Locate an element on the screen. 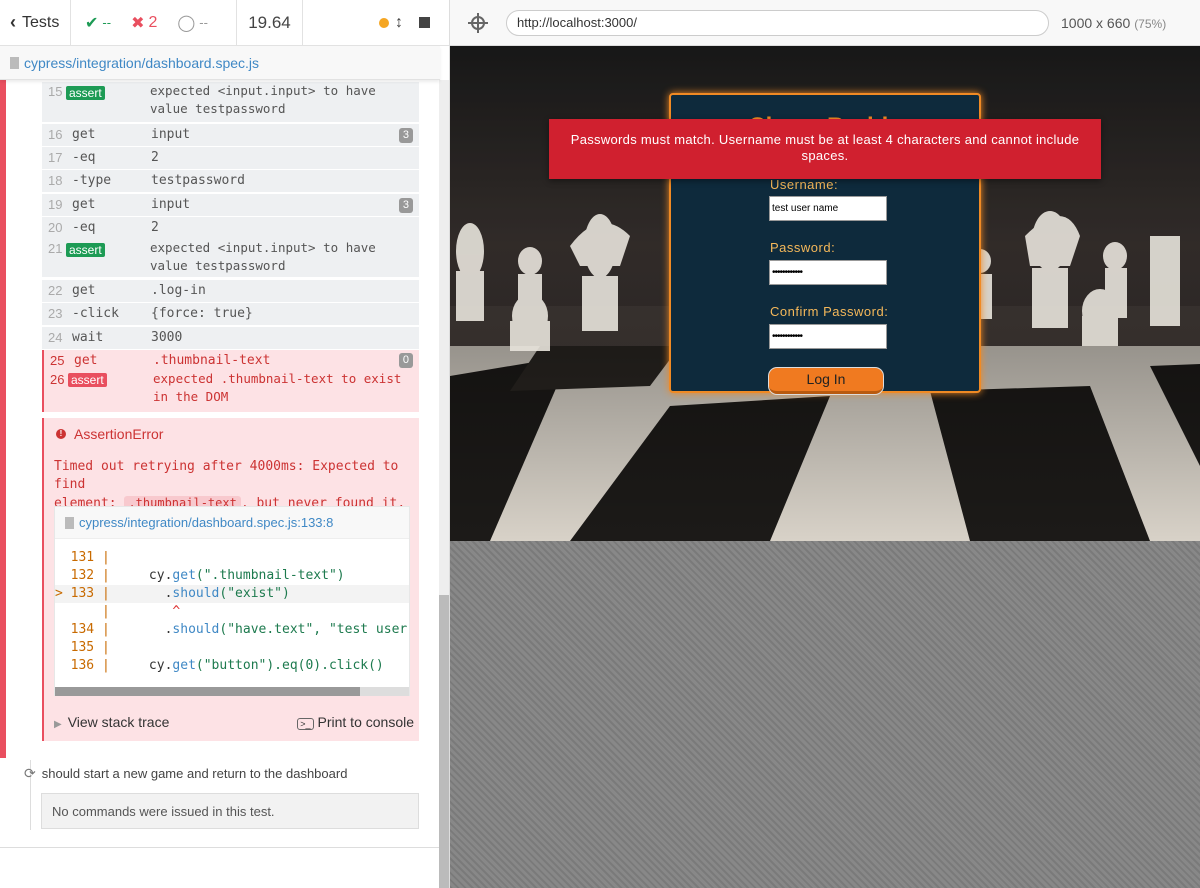 The height and width of the screenshot is (888, 1200). command-row: 16 get input 3 is located at coordinates (230, 135).